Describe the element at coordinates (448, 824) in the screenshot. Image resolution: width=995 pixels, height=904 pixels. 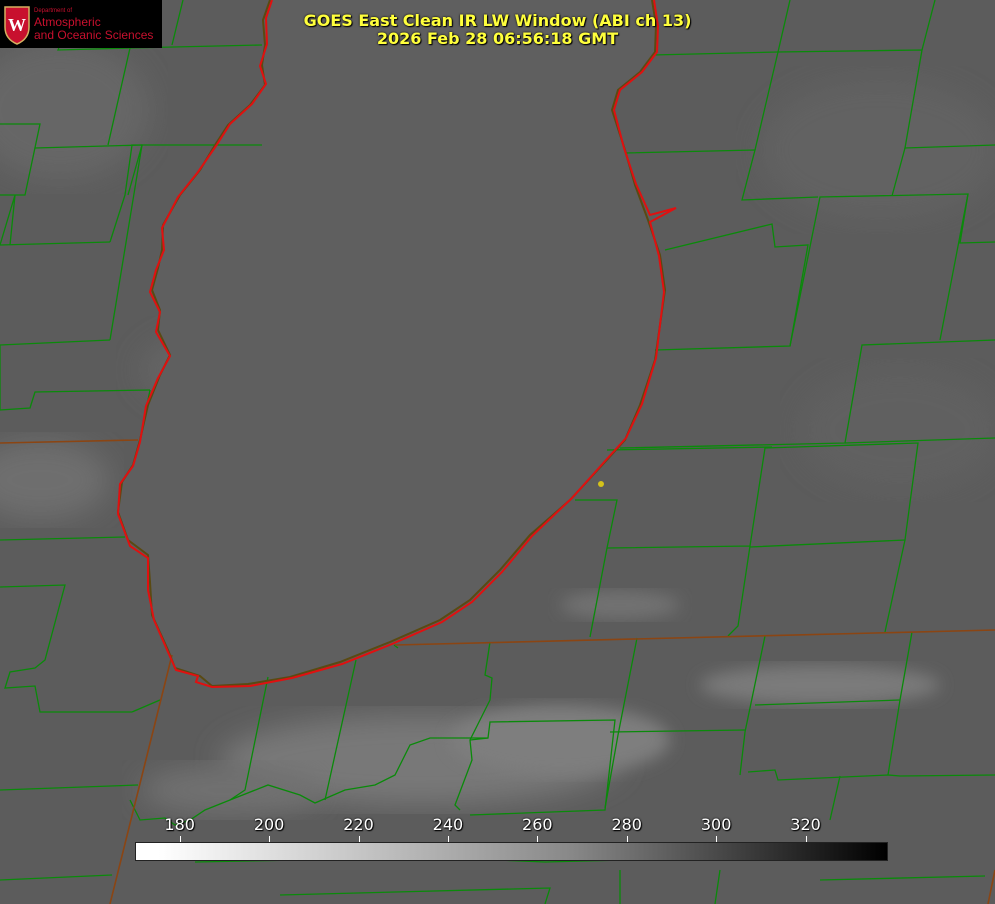
I see `colorbar-tick-label: 240` at that location.